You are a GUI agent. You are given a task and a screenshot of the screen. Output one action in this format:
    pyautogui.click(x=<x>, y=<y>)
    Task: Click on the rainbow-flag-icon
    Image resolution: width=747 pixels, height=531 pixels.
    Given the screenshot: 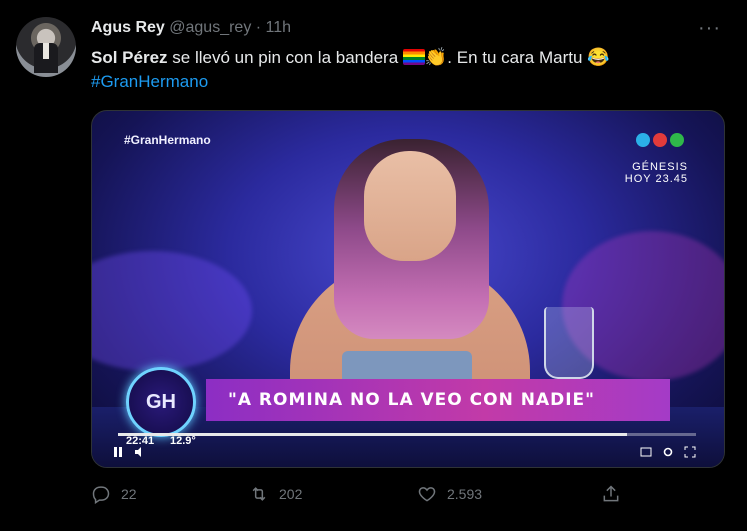 What is the action you would take?
    pyautogui.click(x=413, y=57)
    